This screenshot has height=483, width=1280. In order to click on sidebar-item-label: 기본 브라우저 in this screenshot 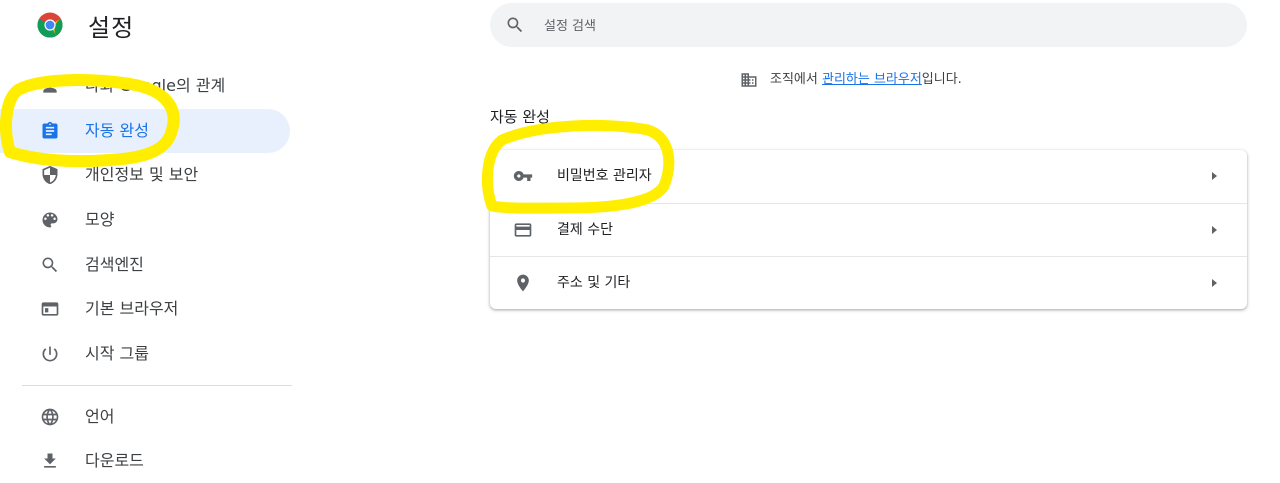, I will do `click(132, 308)`.